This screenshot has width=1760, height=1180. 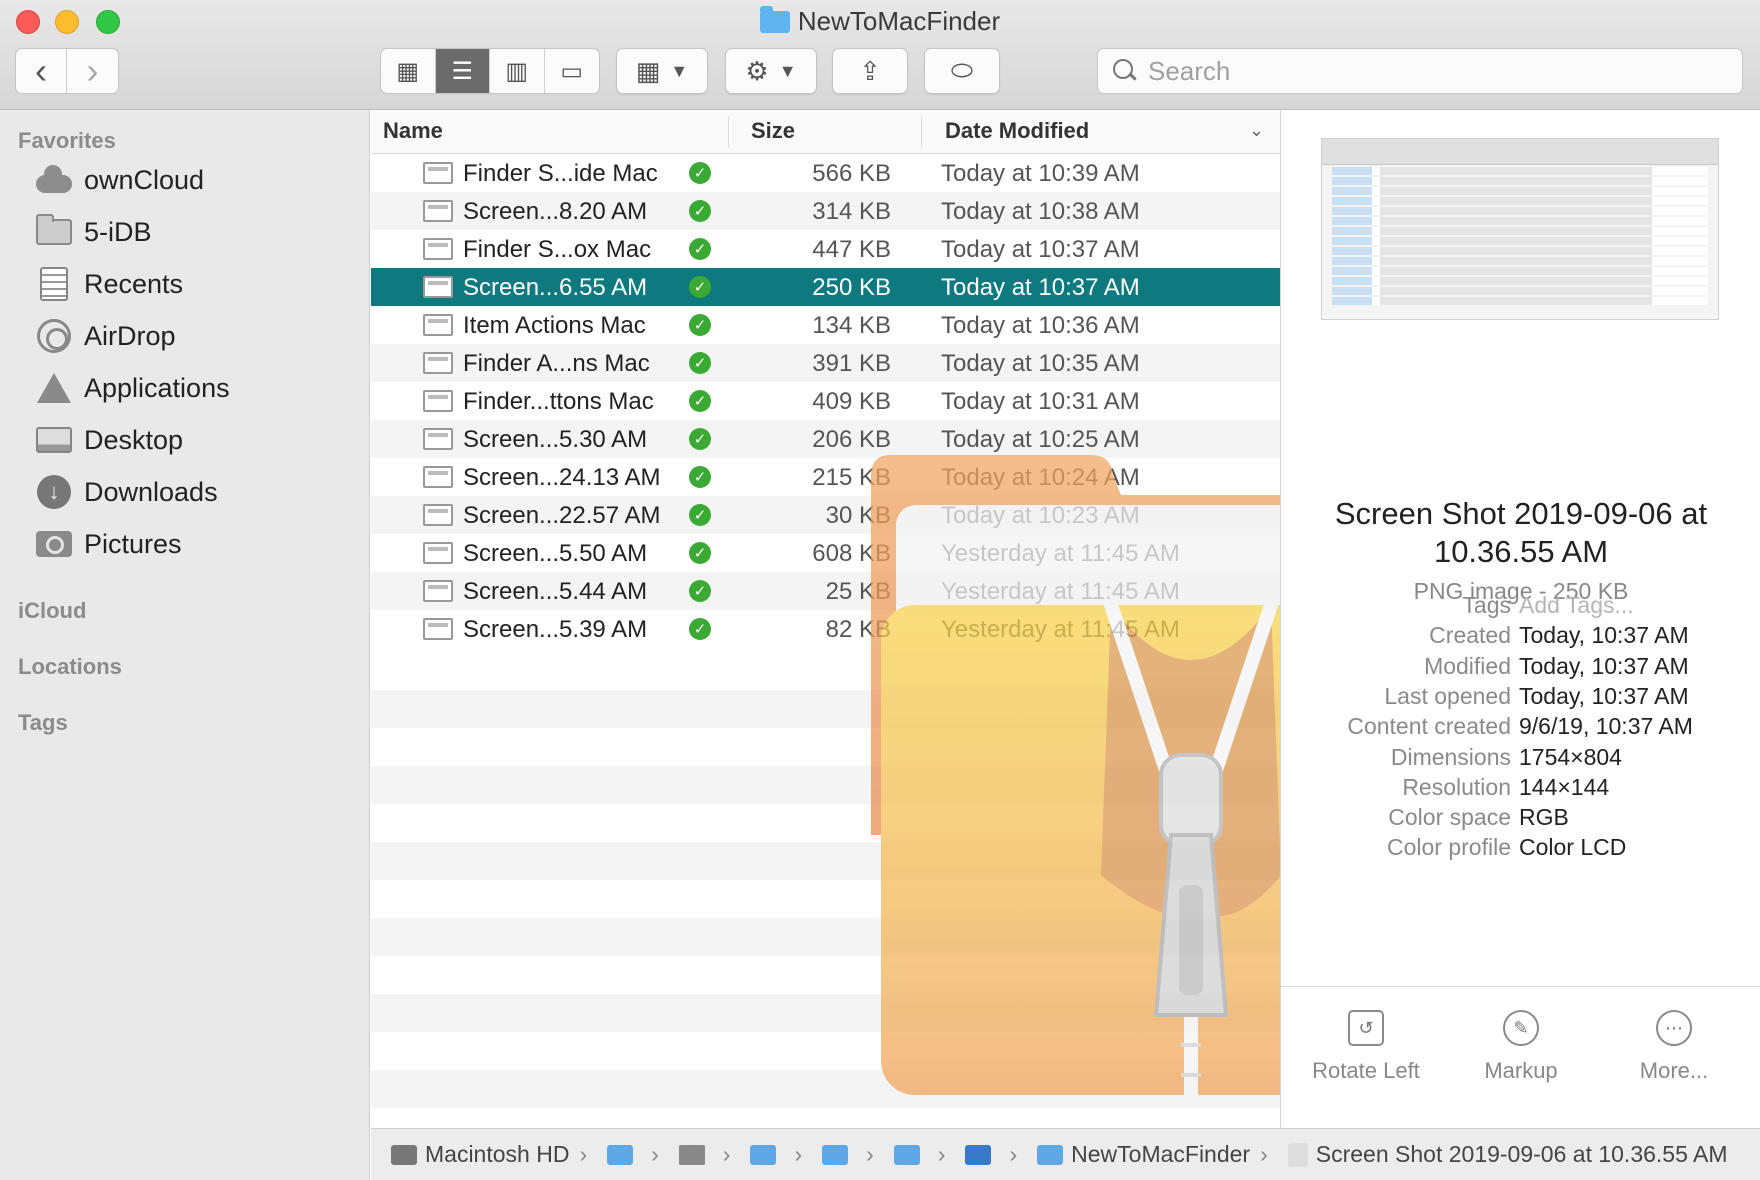 I want to click on search-field, so click(x=1420, y=71).